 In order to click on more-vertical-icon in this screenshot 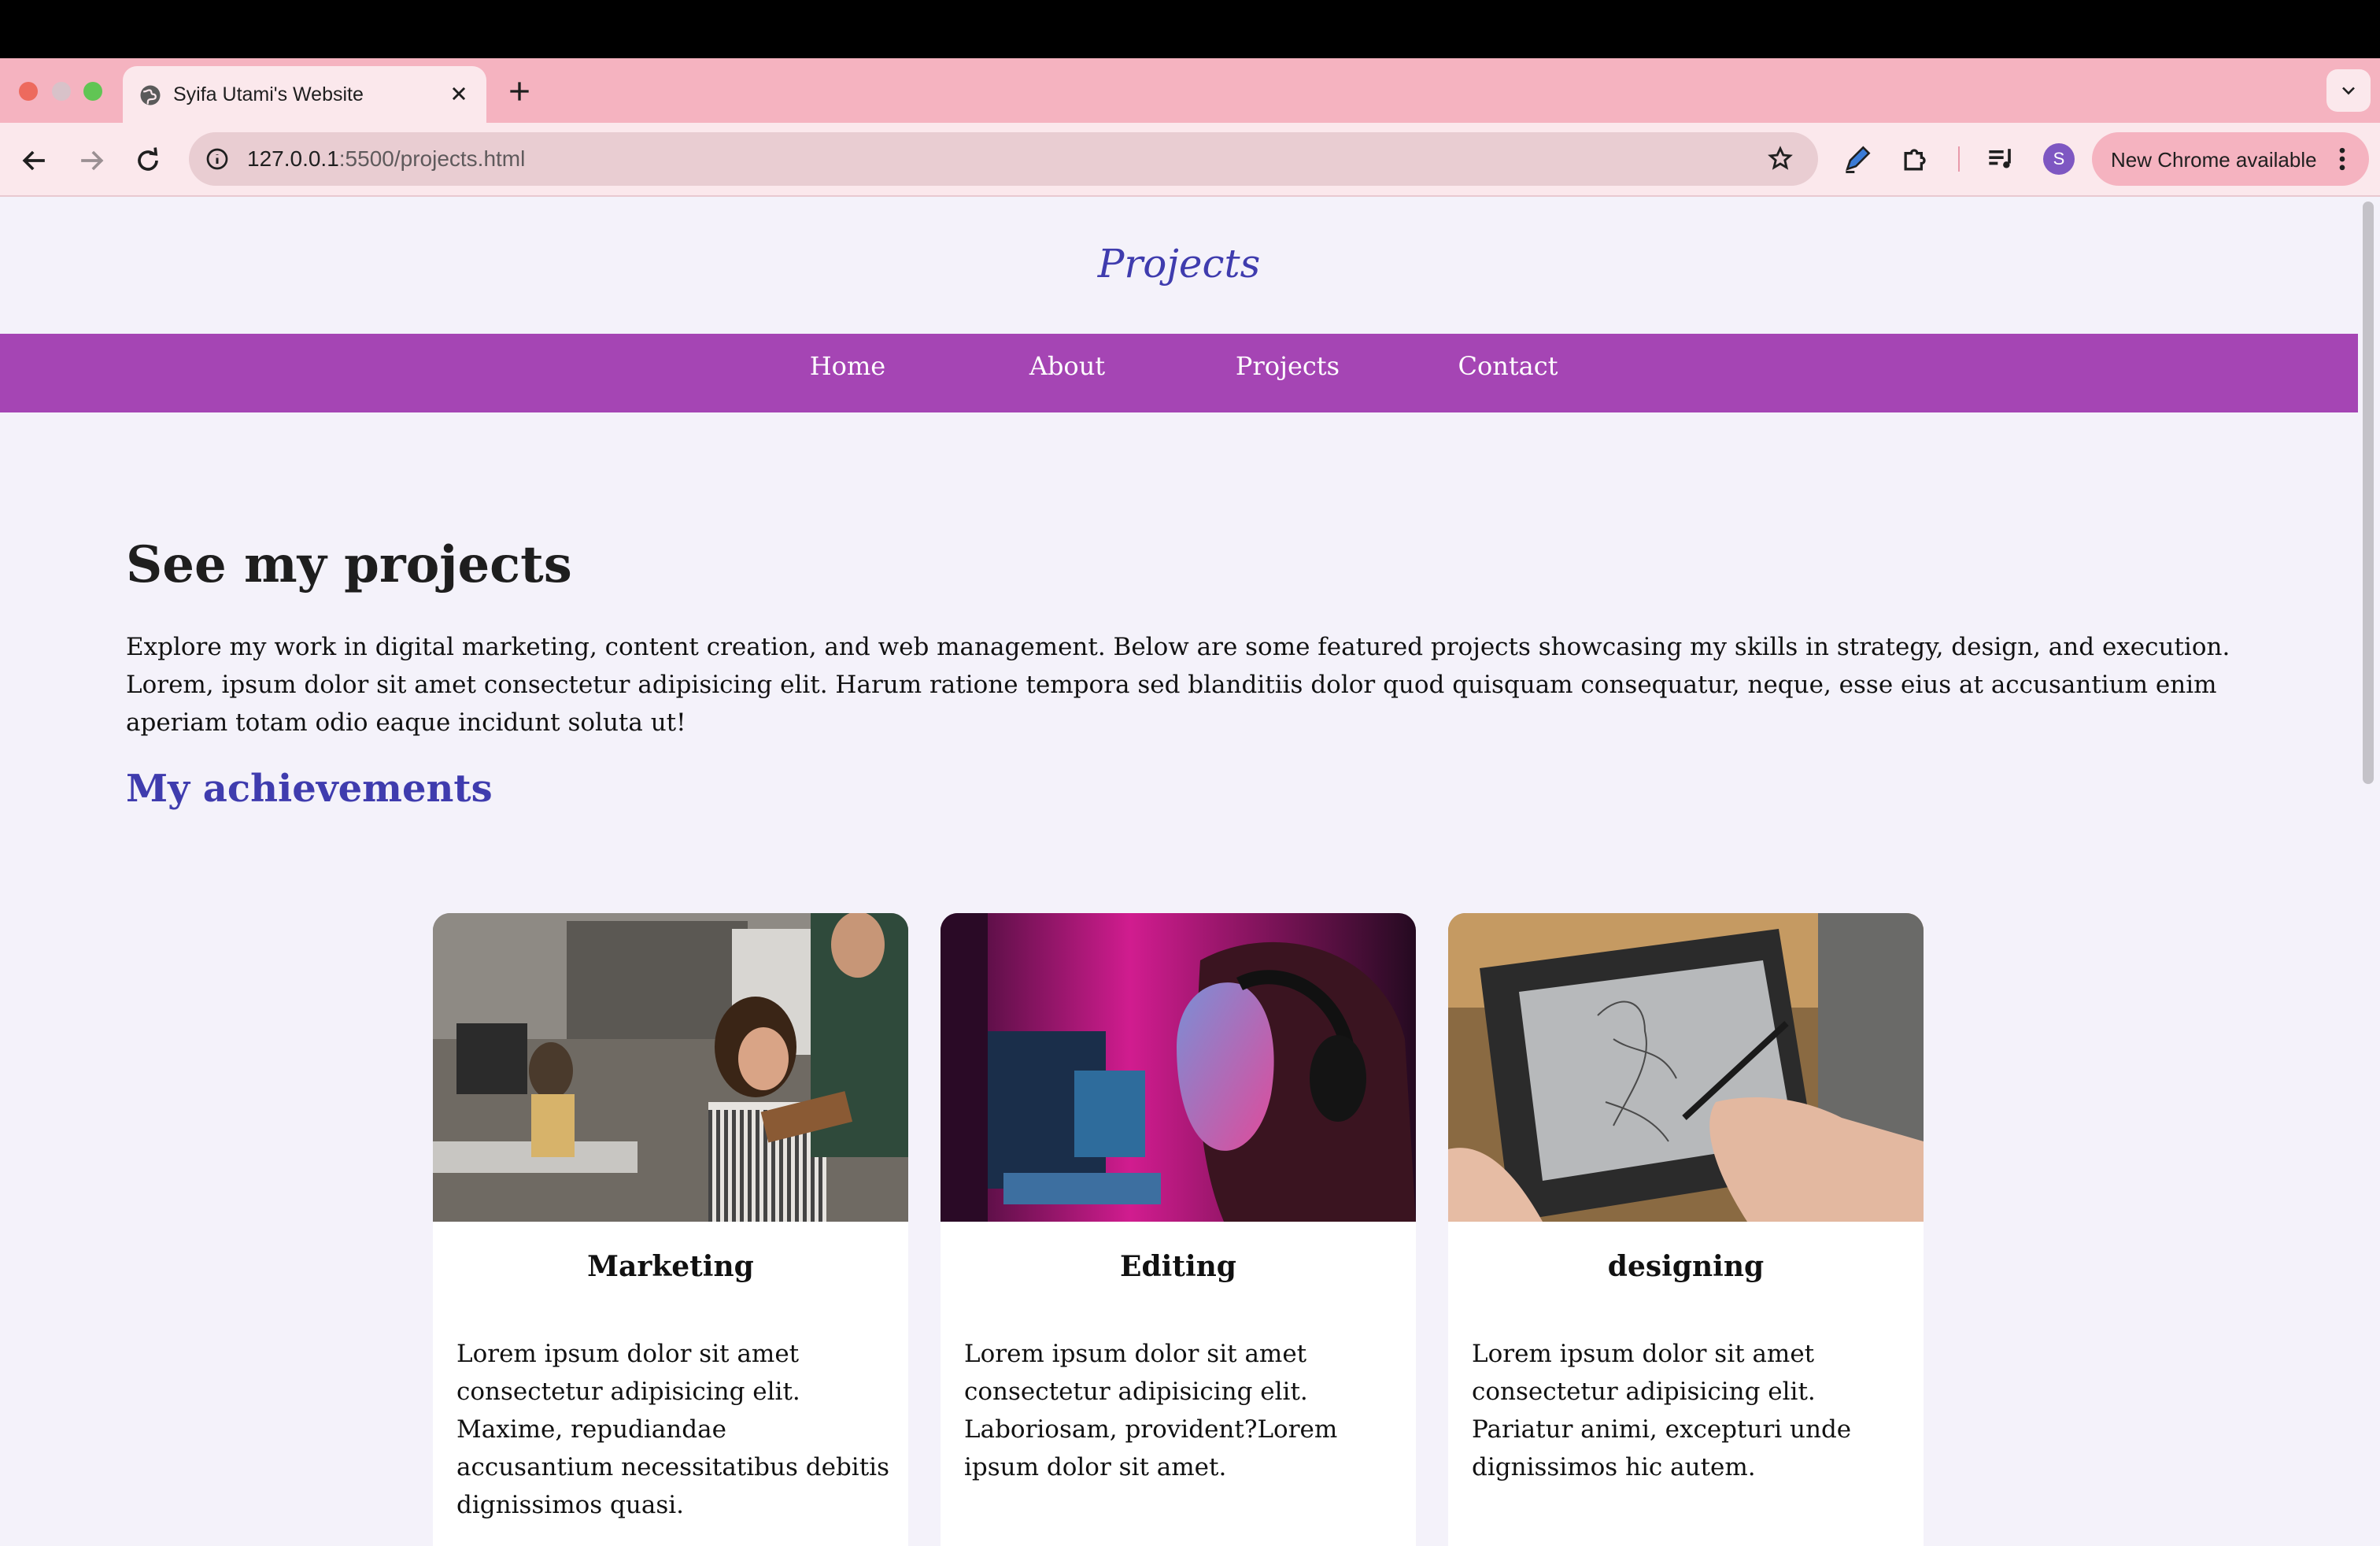, I will do `click(2342, 159)`.